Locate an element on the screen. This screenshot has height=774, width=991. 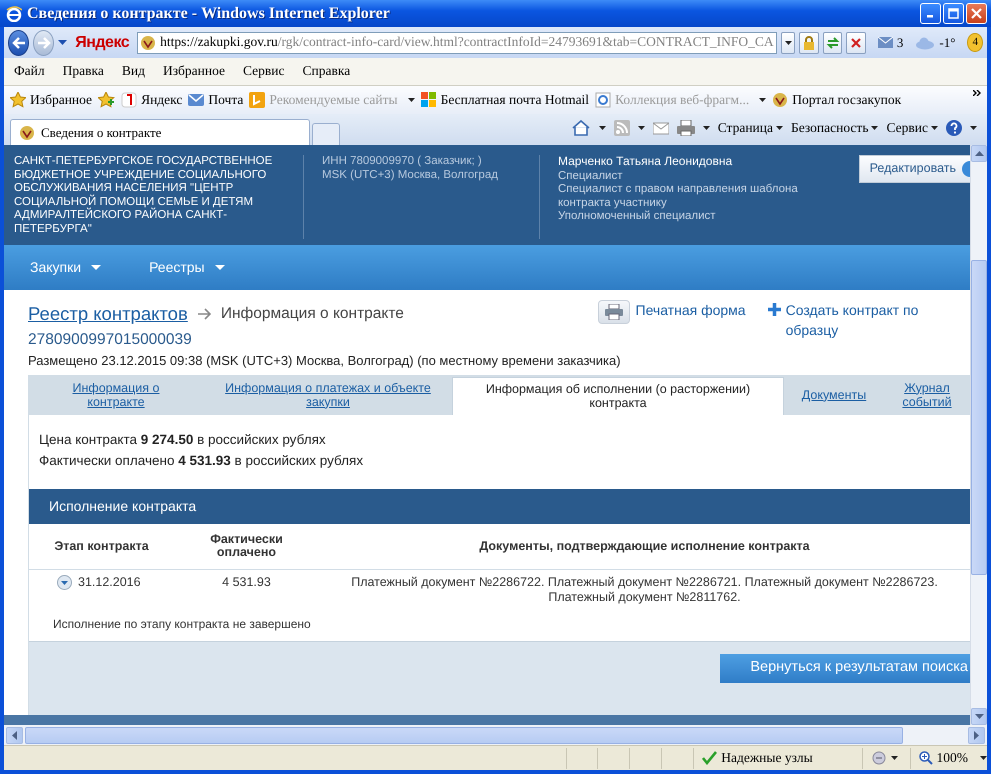
summary-text: Цена контракта 9 274.50 в российских рублях is located at coordinates (182, 439).